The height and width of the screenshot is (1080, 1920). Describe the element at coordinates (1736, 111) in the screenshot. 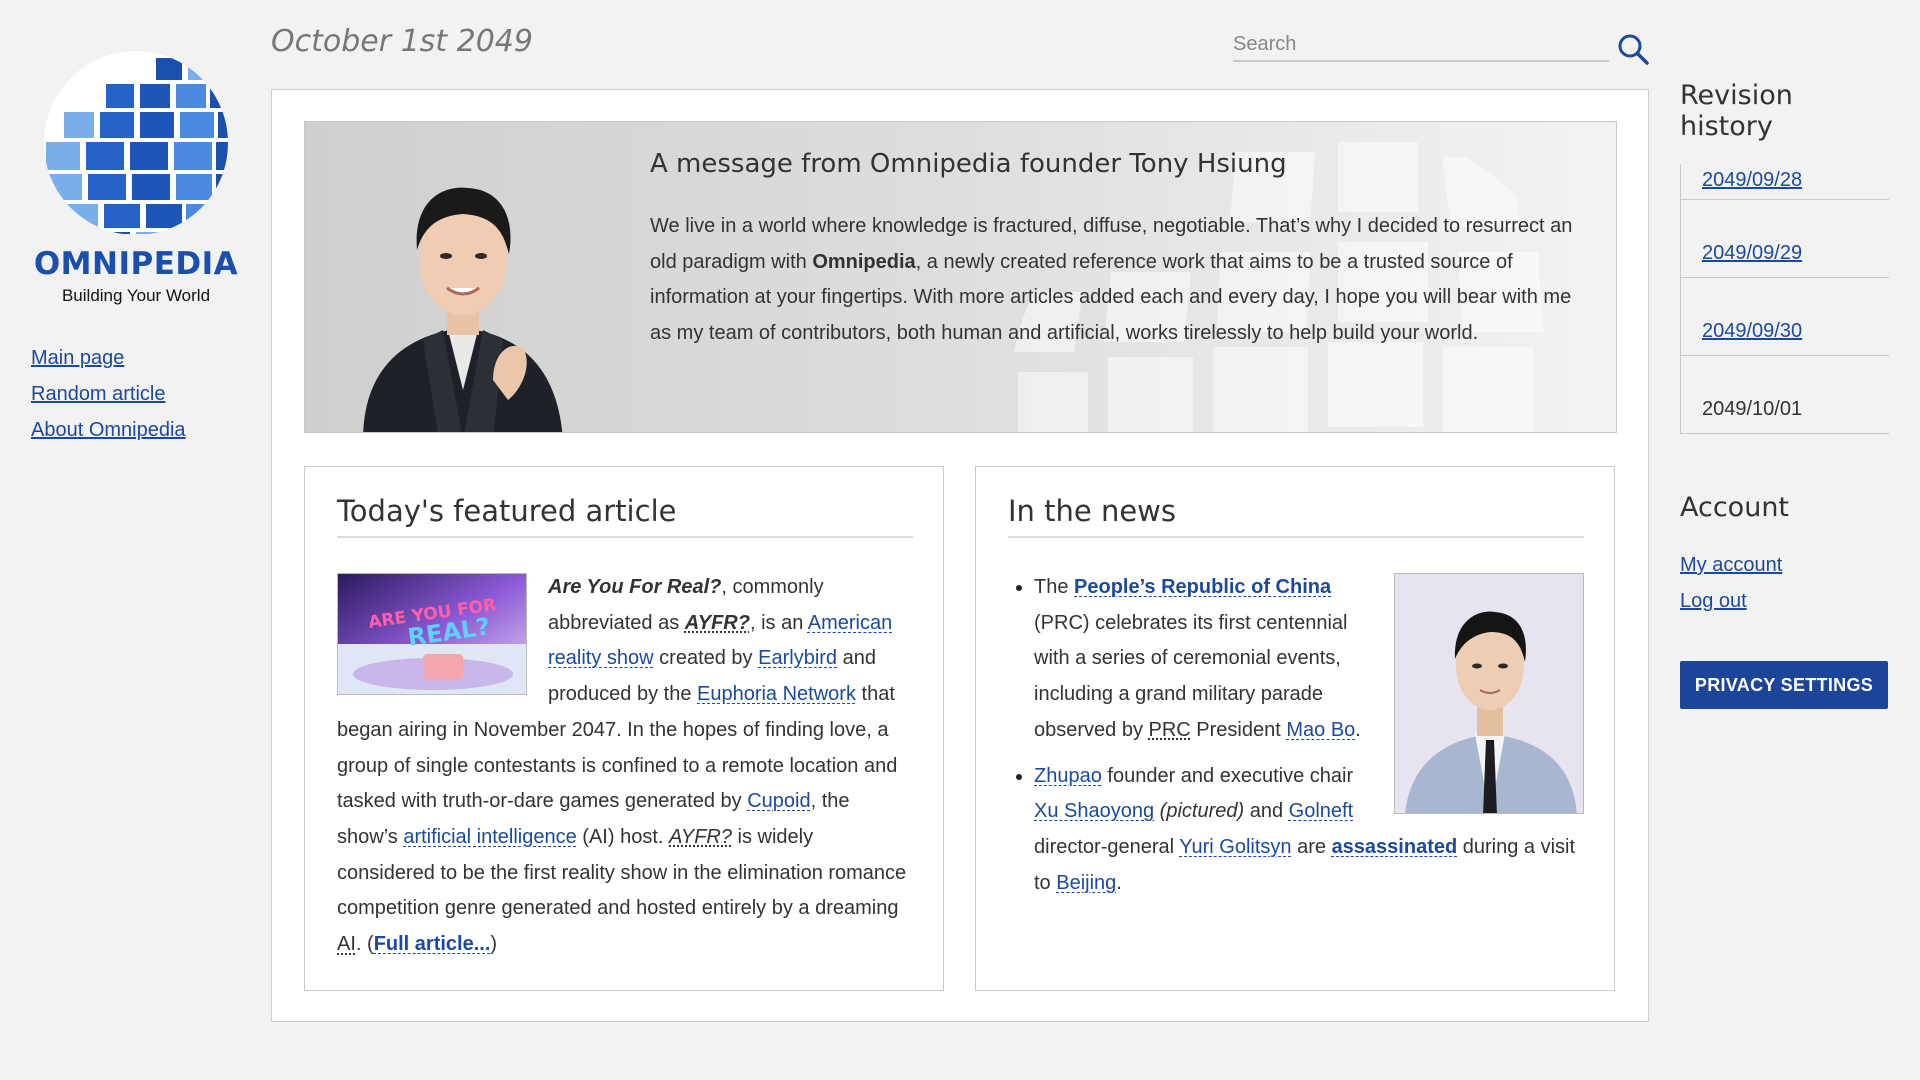

I see `revision-history-heading: Revision history` at that location.